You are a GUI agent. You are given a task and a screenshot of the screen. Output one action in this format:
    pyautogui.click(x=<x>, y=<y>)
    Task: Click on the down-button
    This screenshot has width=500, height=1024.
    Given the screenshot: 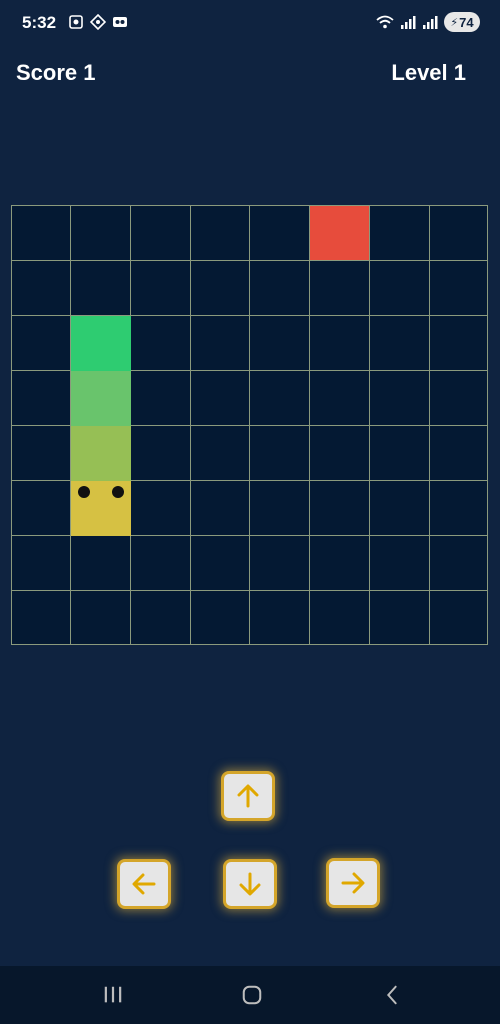 What is the action you would take?
    pyautogui.click(x=250, y=884)
    